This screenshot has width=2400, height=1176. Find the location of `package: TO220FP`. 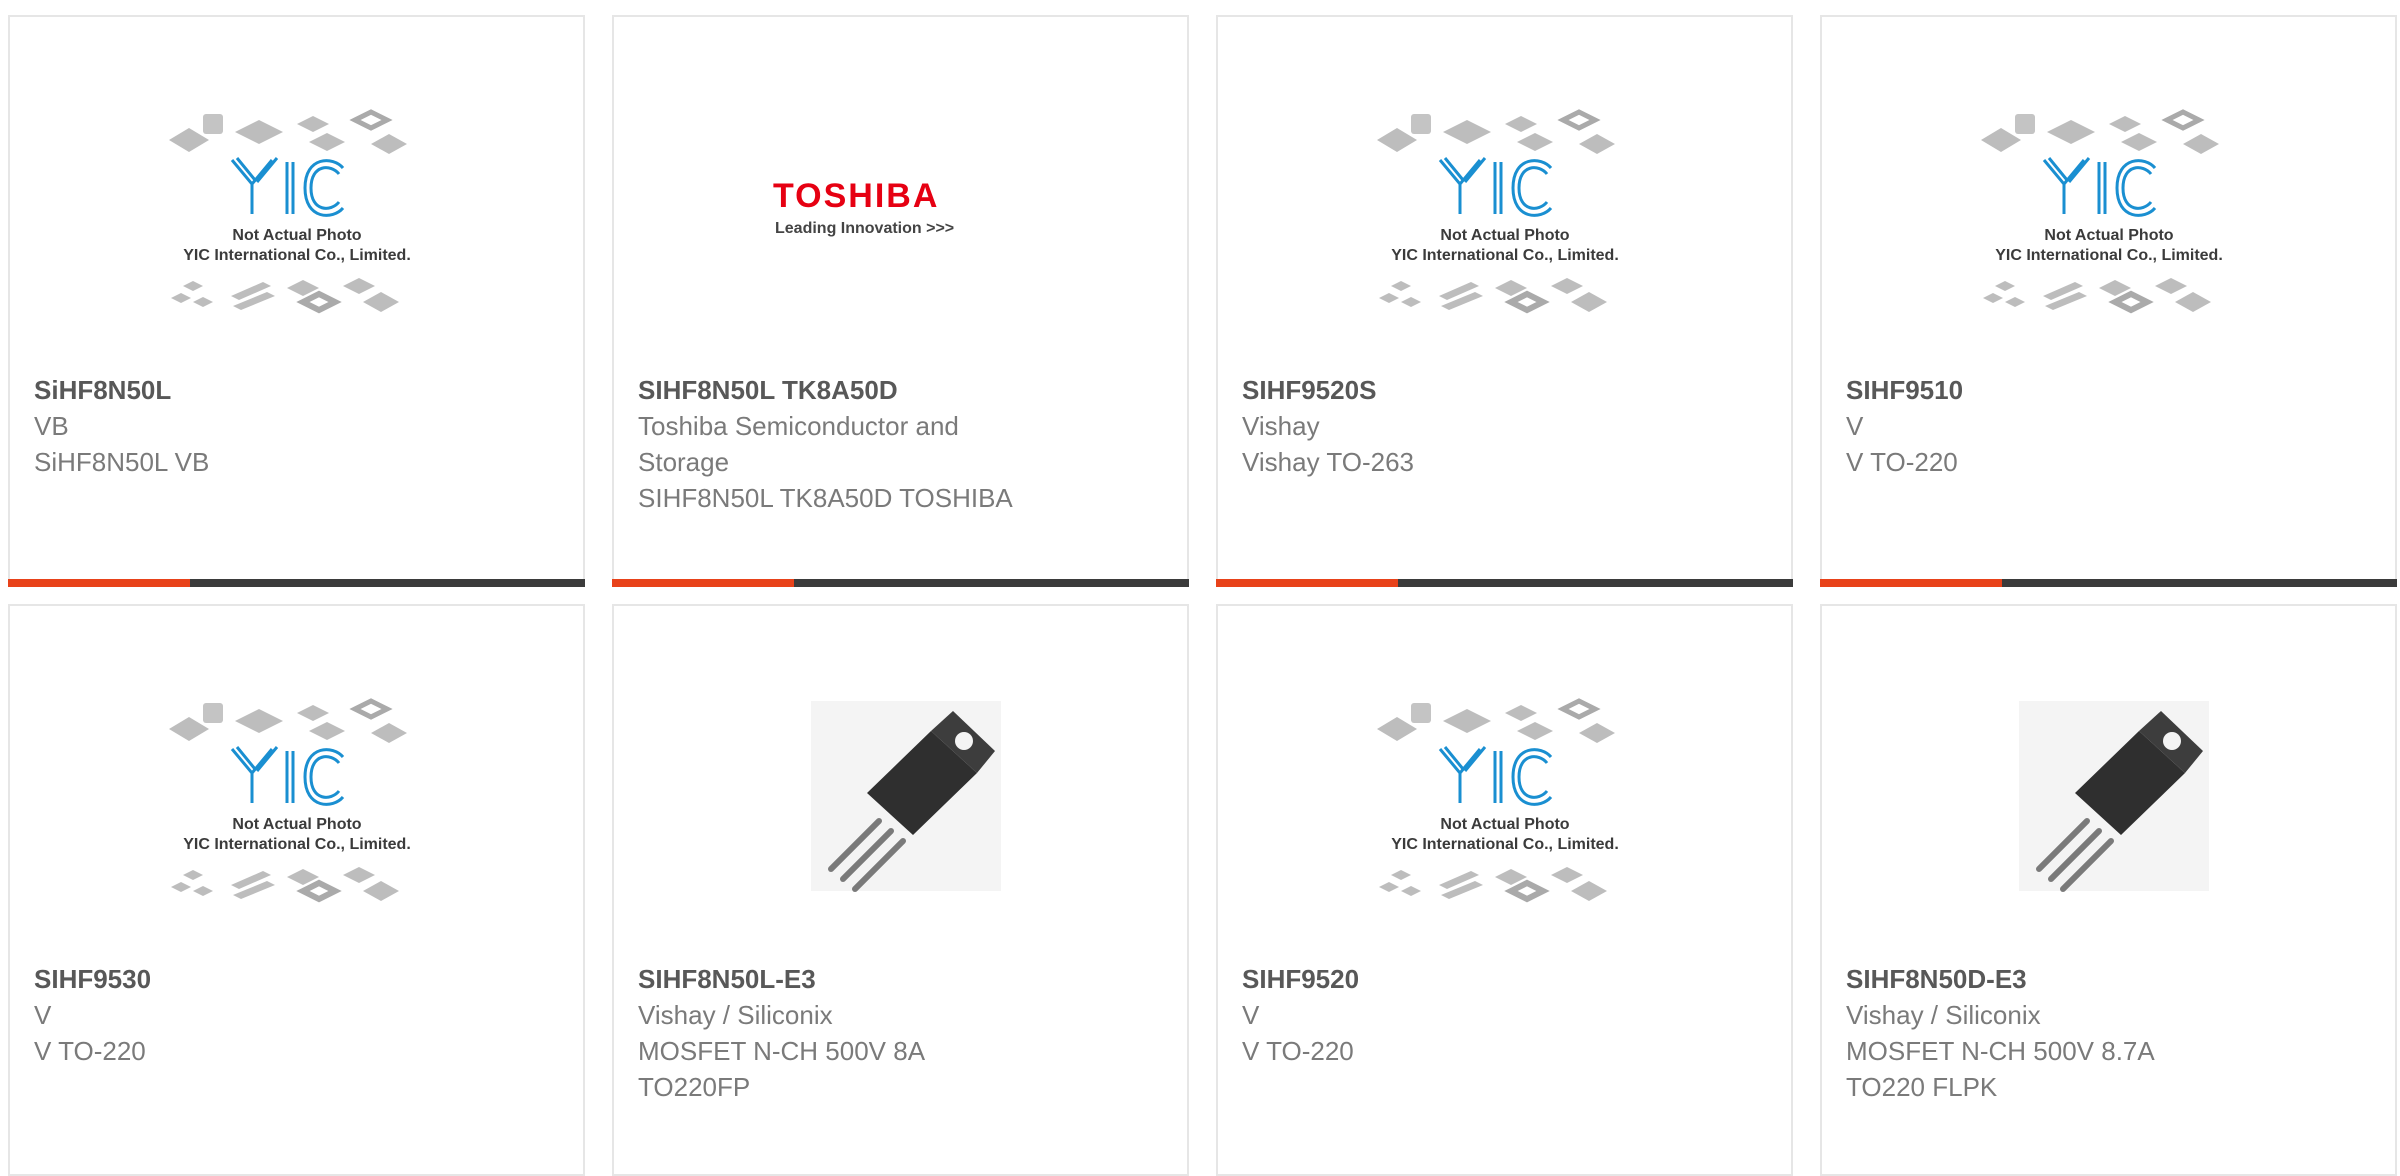

package: TO220FP is located at coordinates (694, 1087).